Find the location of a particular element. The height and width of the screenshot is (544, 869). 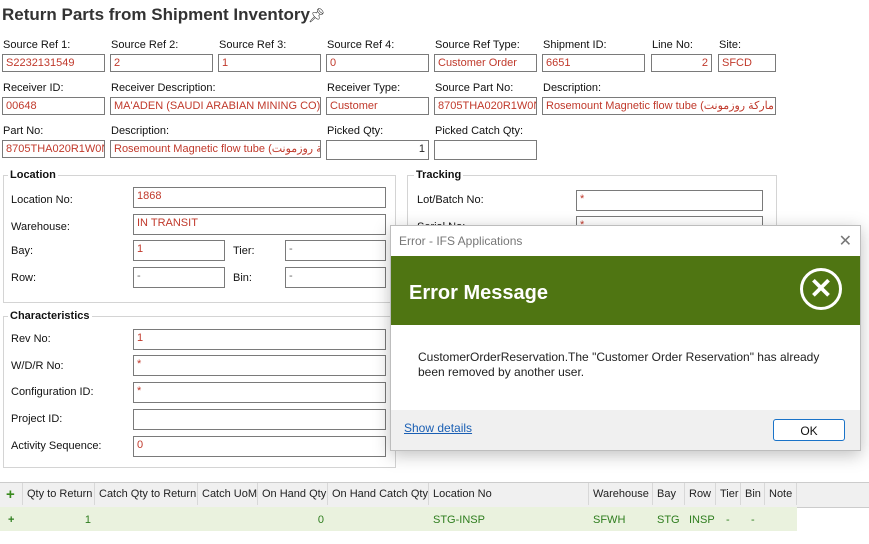

description2-field: Rosemount Magnetic flow tube (كة روزمونت is located at coordinates (215, 149).